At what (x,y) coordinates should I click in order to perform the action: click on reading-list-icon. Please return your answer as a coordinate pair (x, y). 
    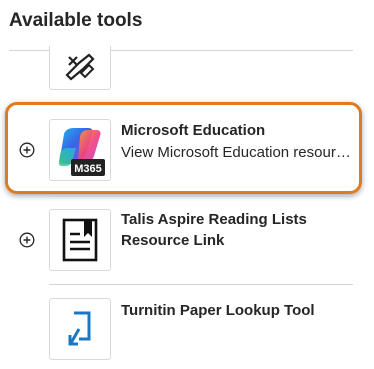
    Looking at the image, I should click on (80, 240).